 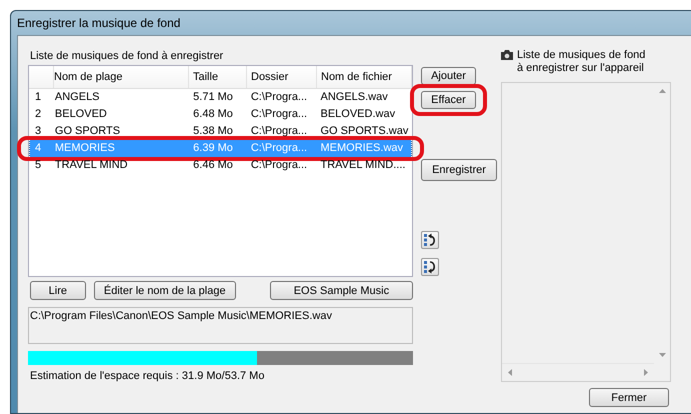 I want to click on column-header: Taille, so click(x=218, y=77).